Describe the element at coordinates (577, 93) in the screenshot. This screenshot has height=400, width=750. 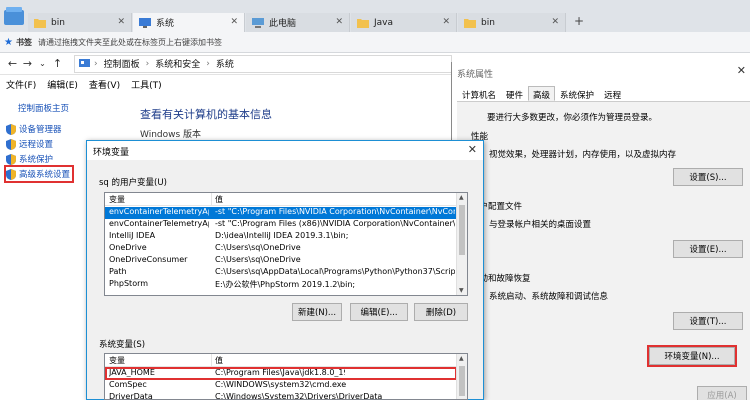
I see `tab-system-protection: 系统保护` at that location.